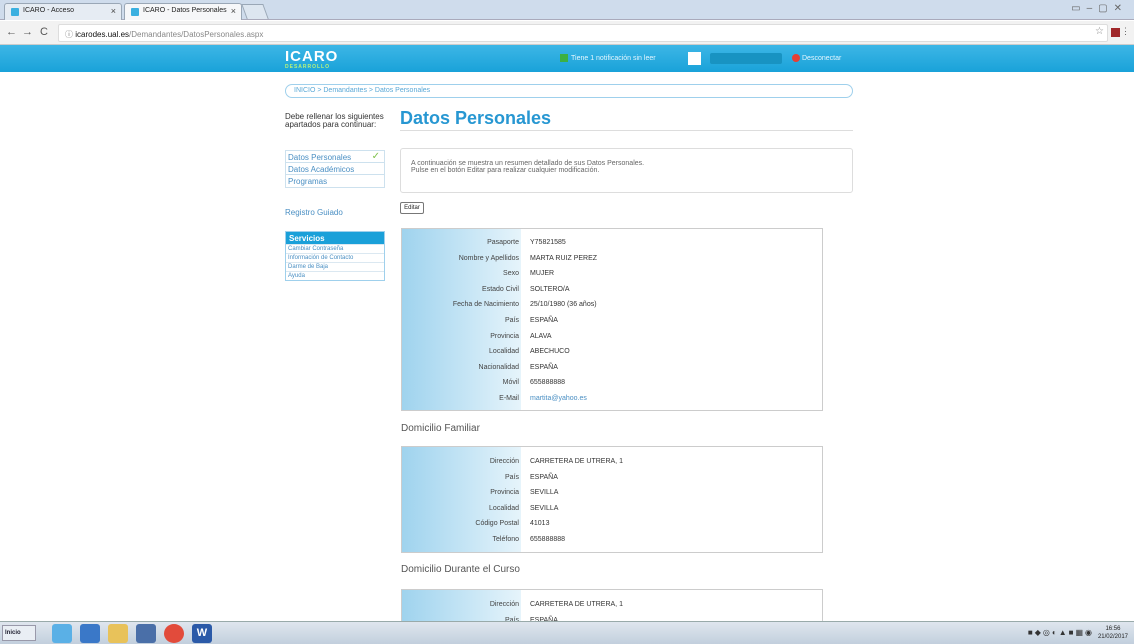 The height and width of the screenshot is (644, 1134). Describe the element at coordinates (576, 461) in the screenshot. I see `field-value: CARRETERA DE UTRERA, 1` at that location.